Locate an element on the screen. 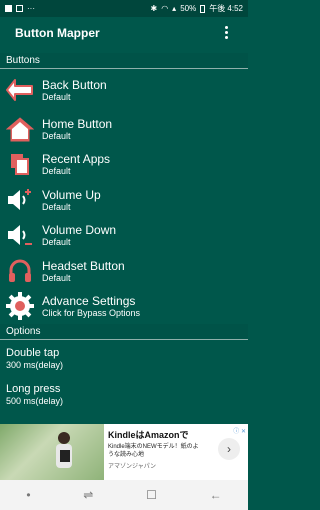  ad-body: Kindle端末のNEWモデル！紙のような読み心地 is located at coordinates (153, 451).